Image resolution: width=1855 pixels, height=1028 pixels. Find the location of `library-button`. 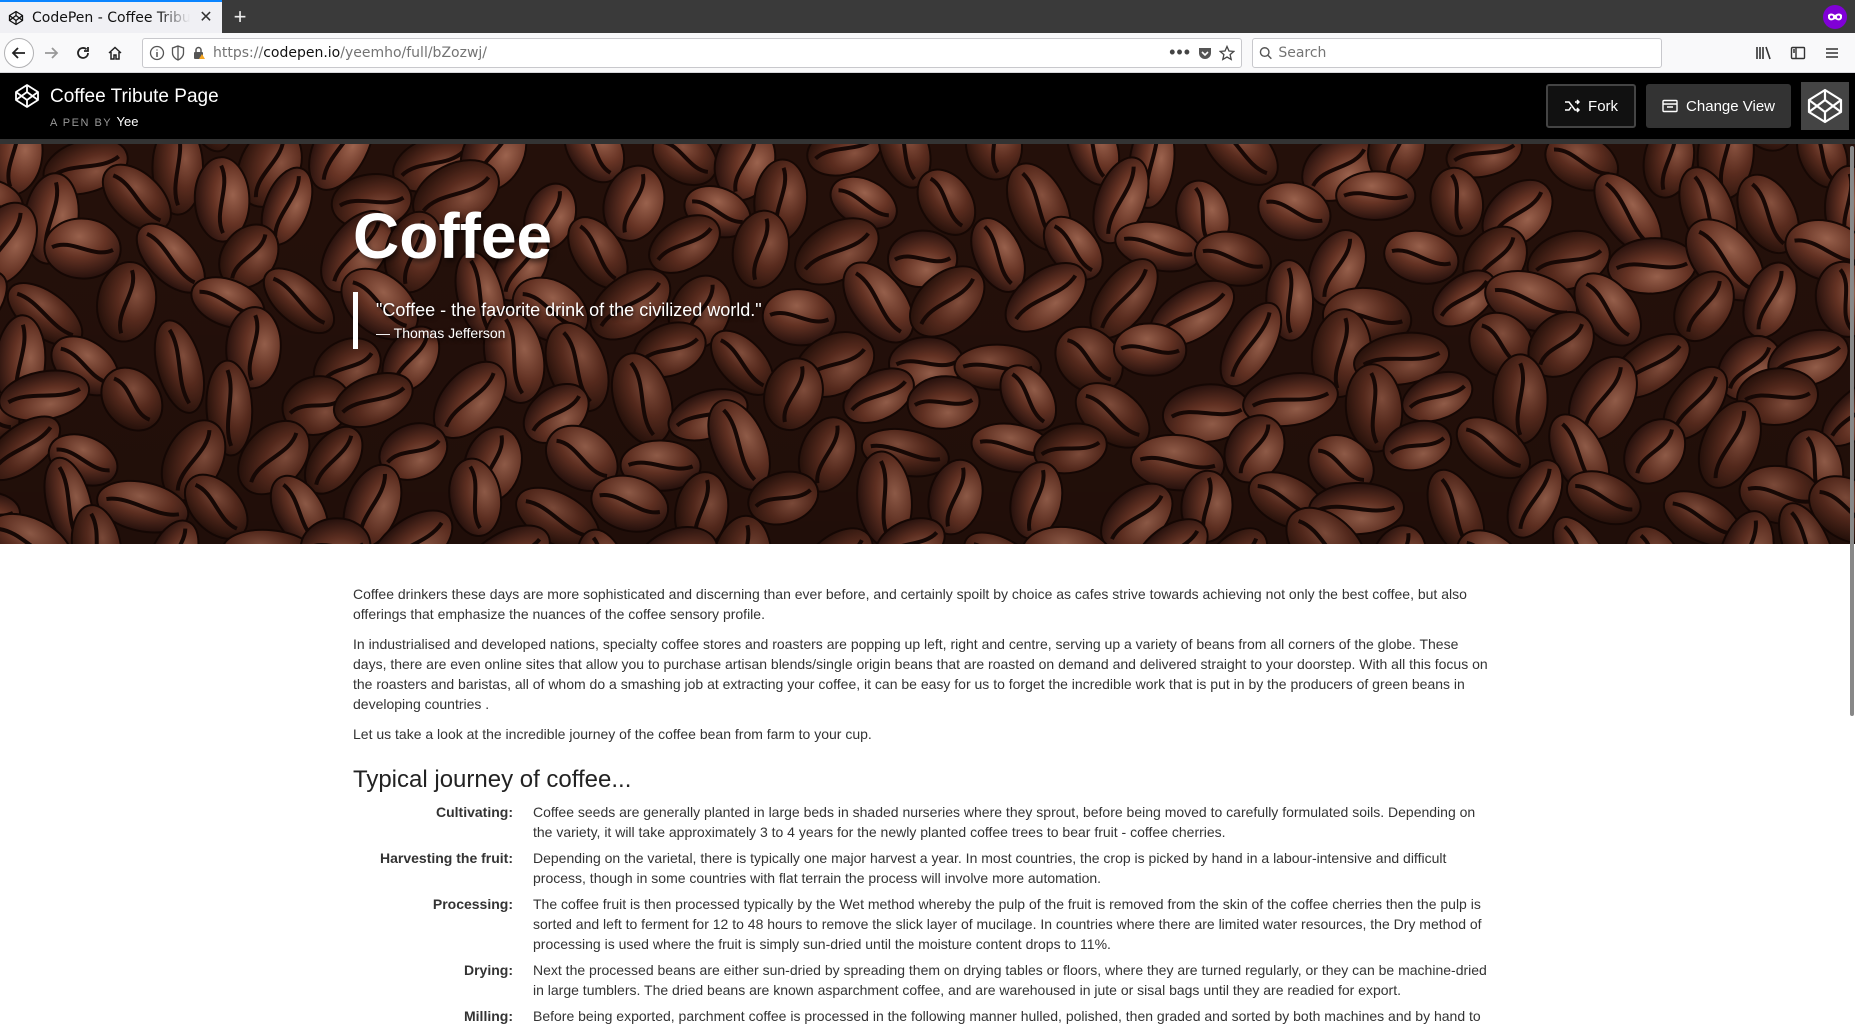

library-button is located at coordinates (1764, 53).